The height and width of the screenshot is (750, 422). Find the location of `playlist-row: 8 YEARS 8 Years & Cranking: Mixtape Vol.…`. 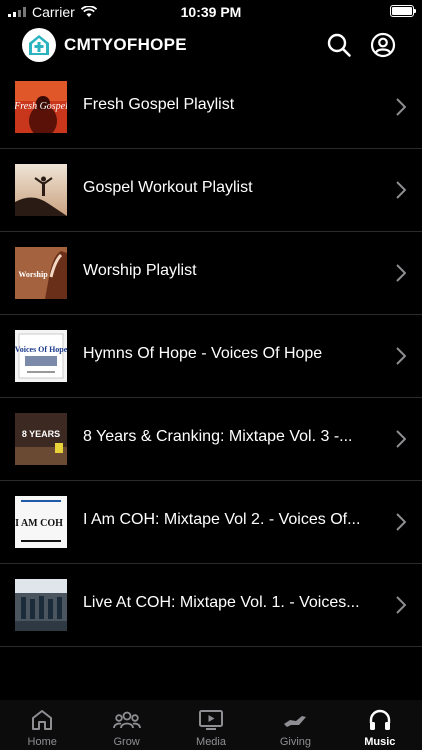

playlist-row: 8 YEARS 8 Years & Cranking: Mixtape Vol.… is located at coordinates (211, 439).